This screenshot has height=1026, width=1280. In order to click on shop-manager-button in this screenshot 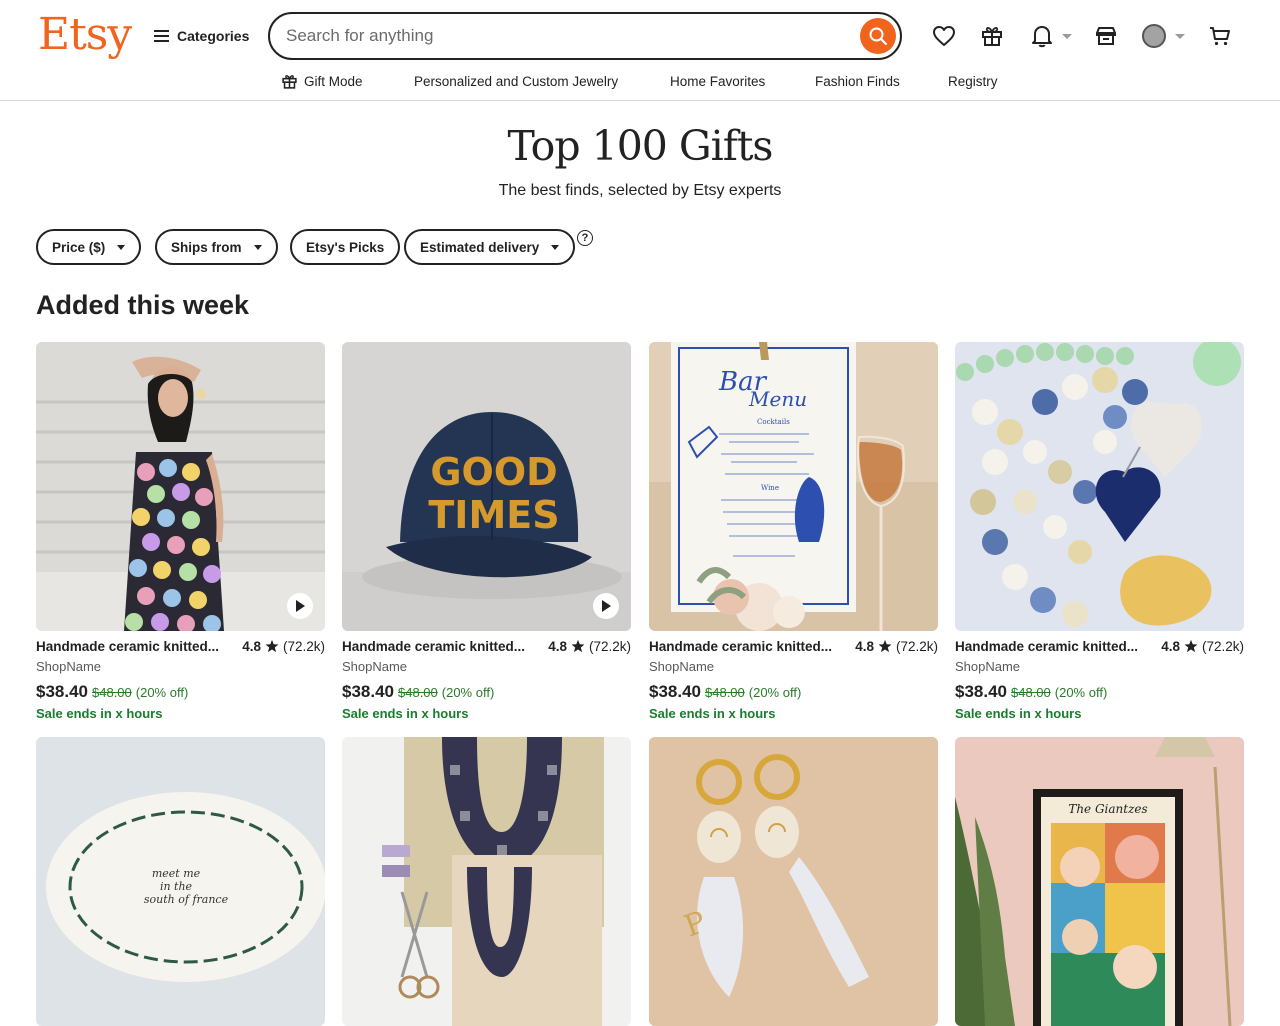, I will do `click(1106, 36)`.